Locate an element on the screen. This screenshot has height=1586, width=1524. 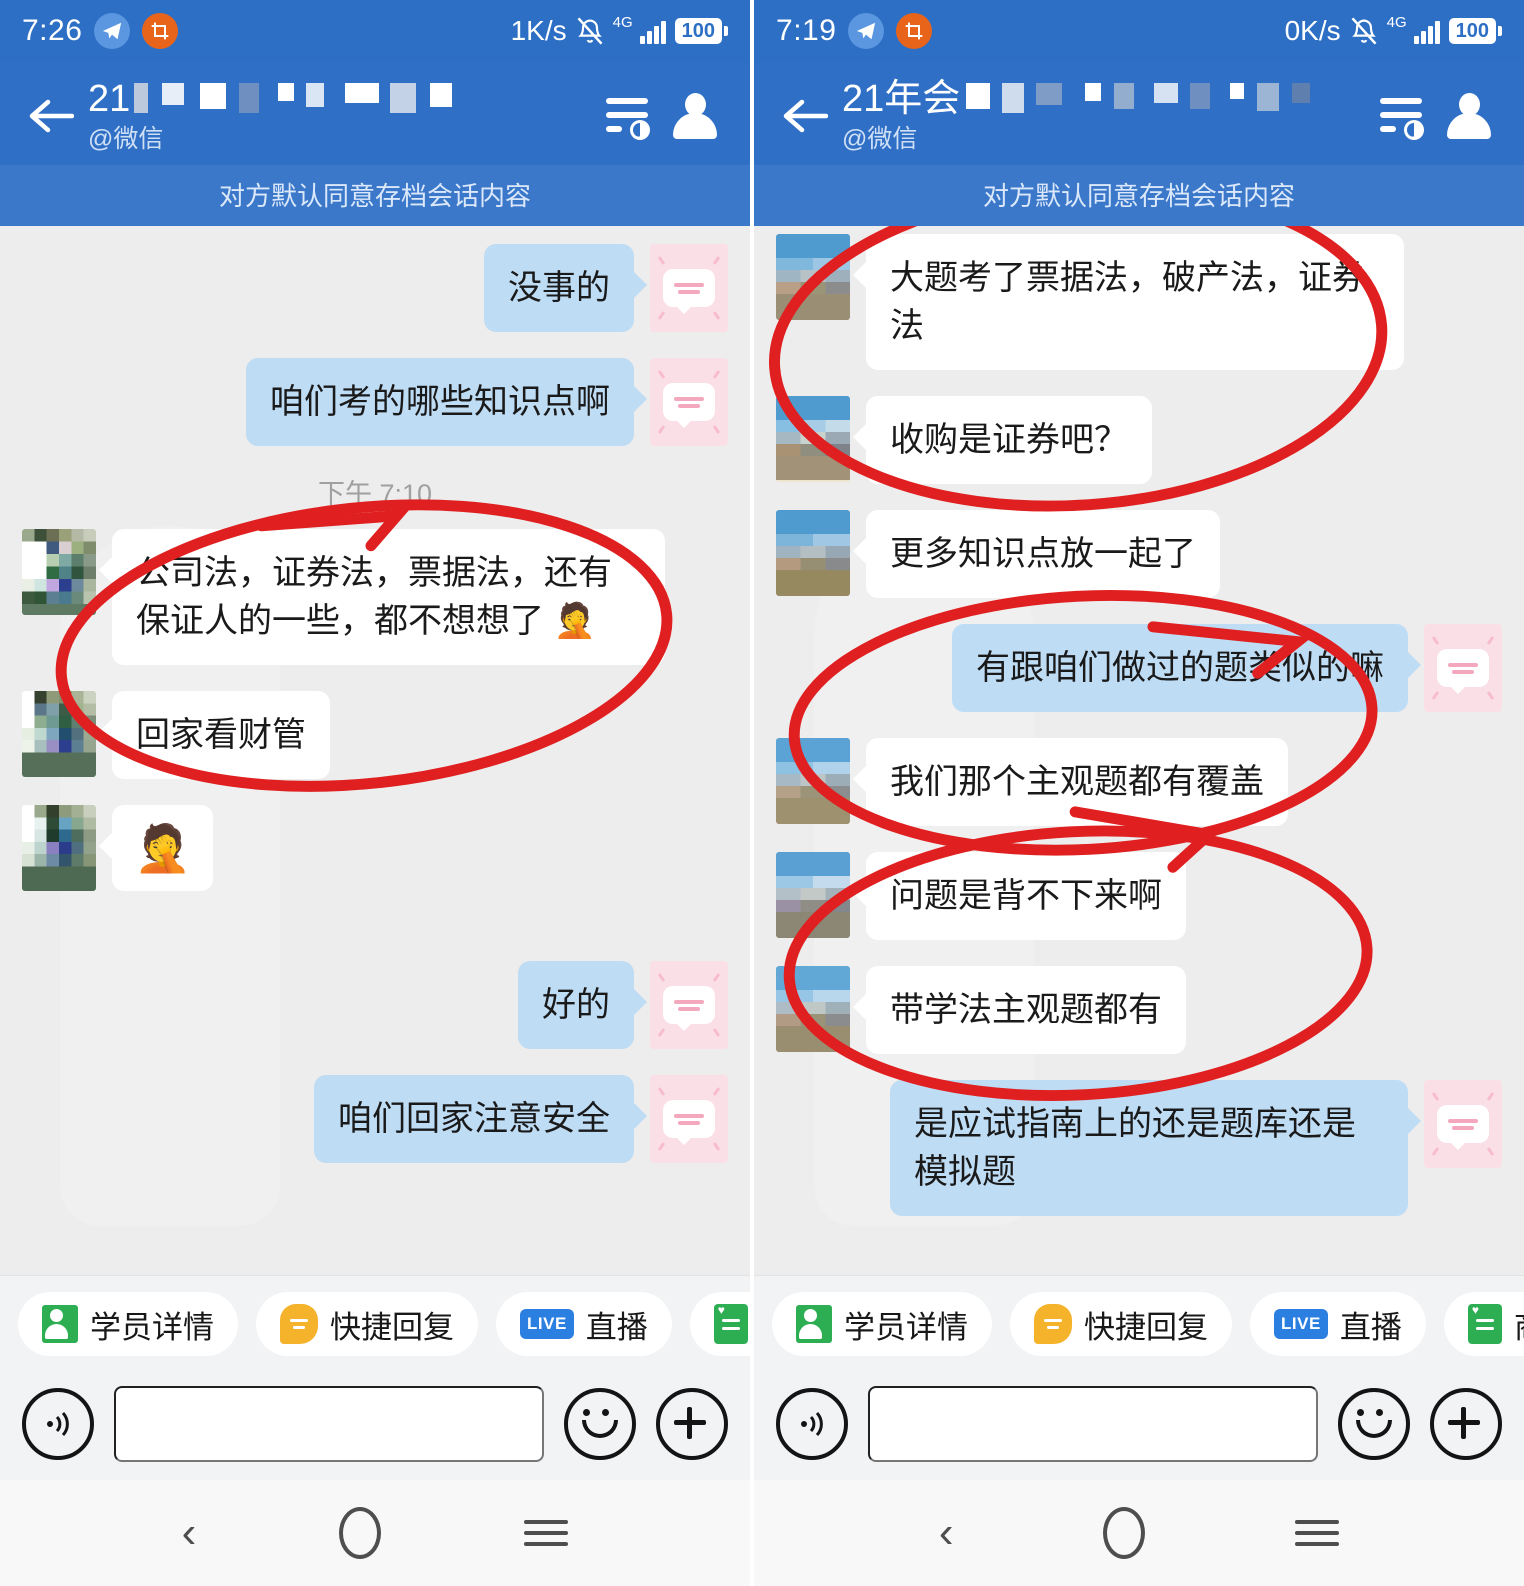
status-time: 7:19 is located at coordinates (806, 30).